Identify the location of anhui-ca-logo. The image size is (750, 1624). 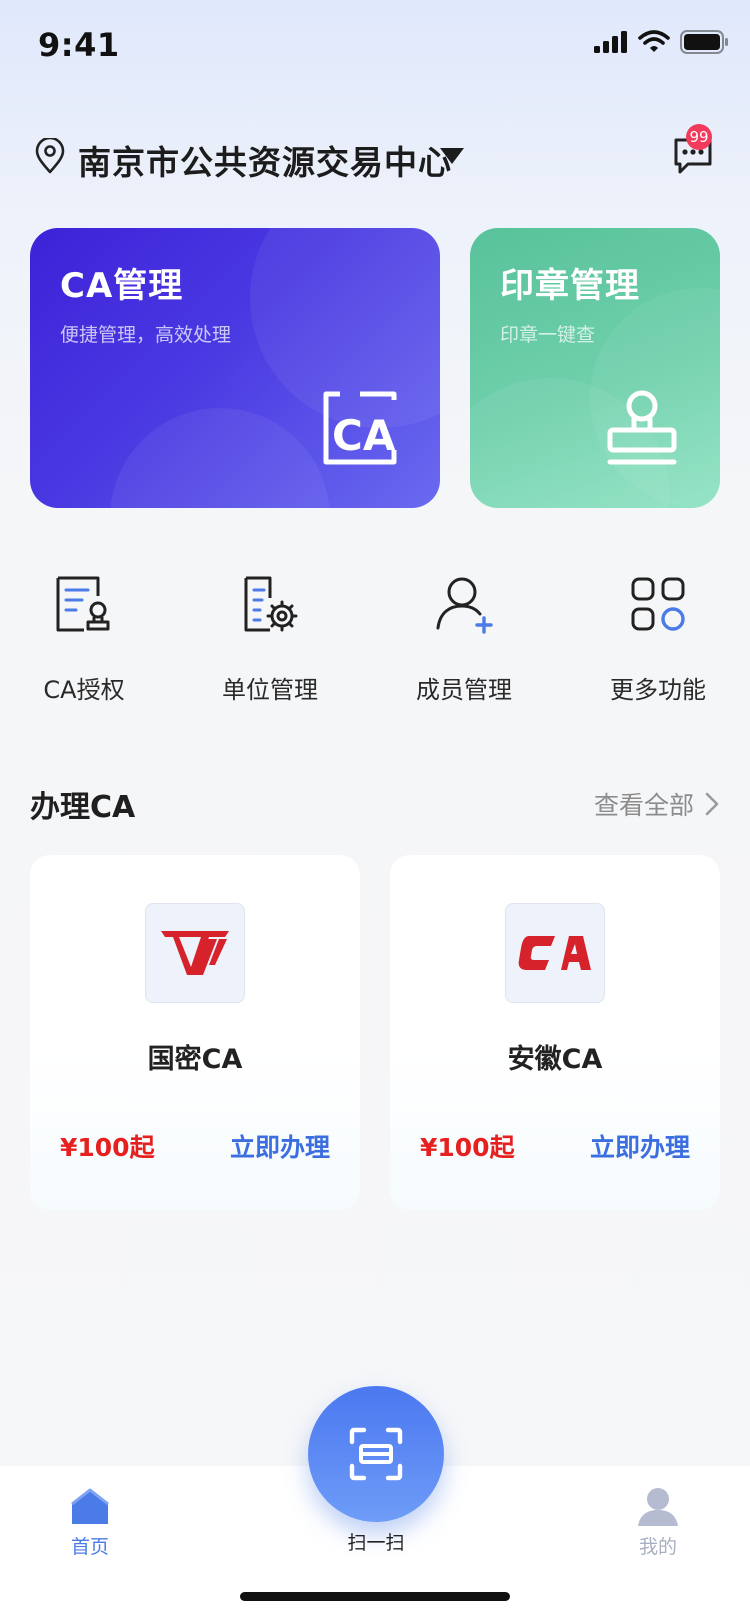
(555, 953).